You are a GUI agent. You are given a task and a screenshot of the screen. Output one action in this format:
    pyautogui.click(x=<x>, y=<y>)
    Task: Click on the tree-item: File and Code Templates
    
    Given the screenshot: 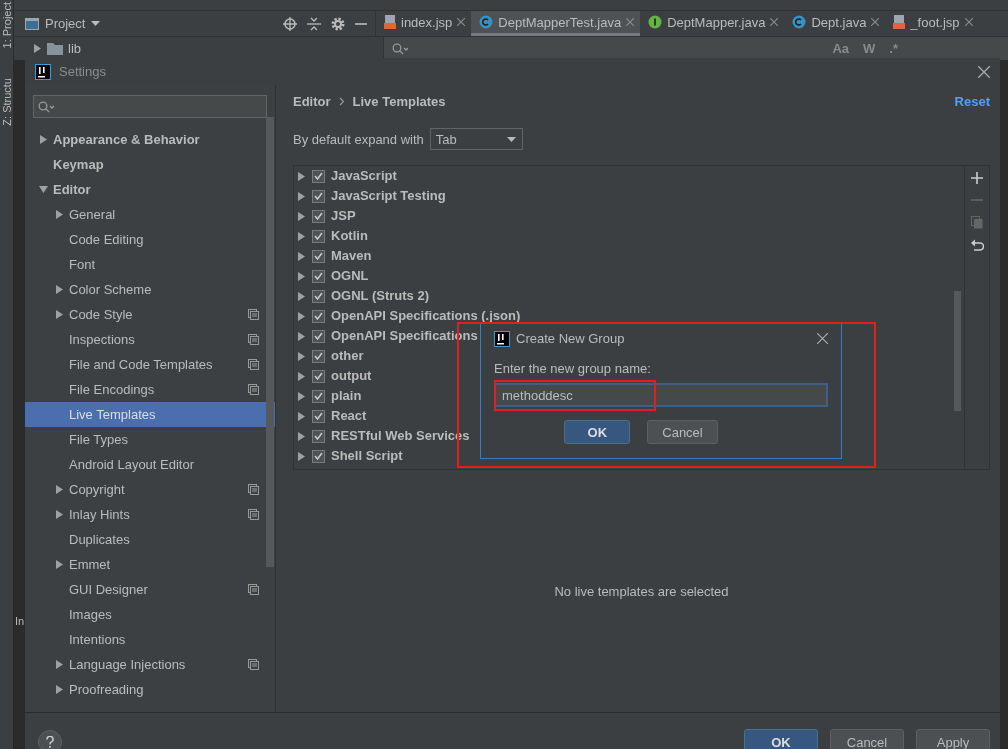 What is the action you would take?
    pyautogui.click(x=150, y=364)
    